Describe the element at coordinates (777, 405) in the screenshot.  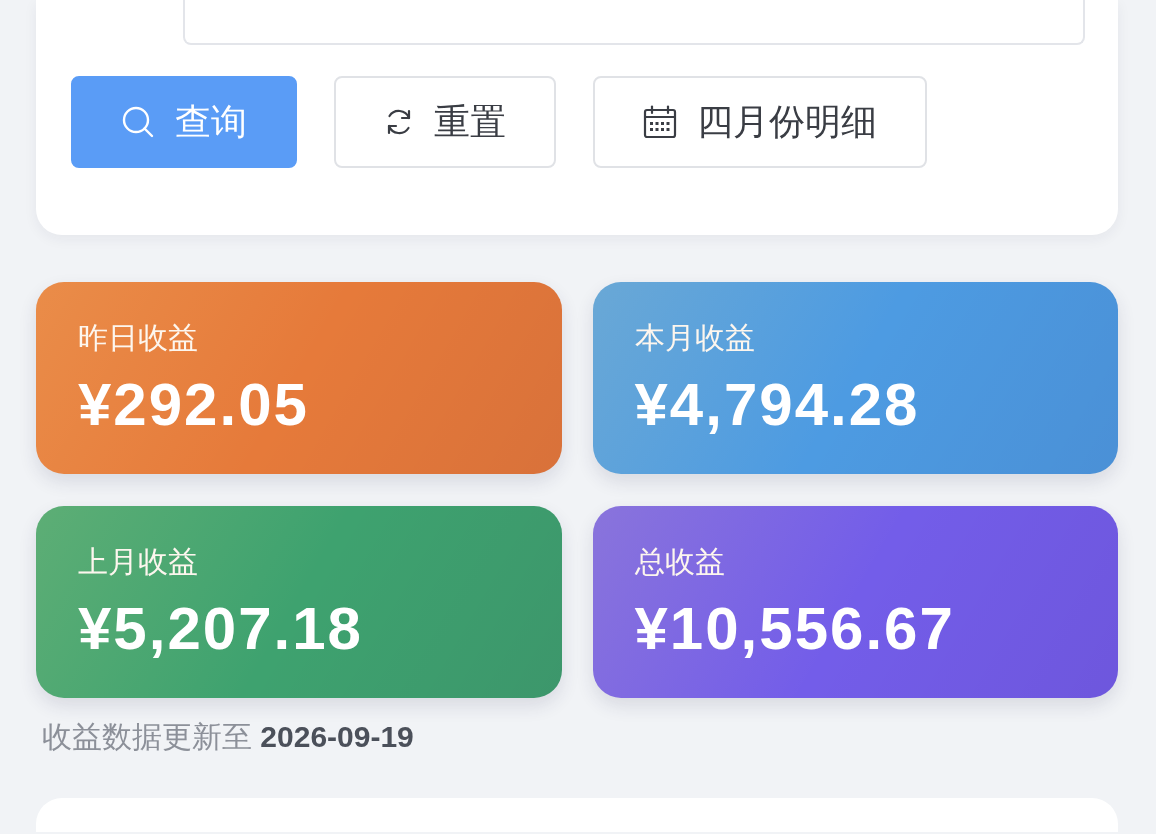
I see `stat-value: ¥4,794.28` at that location.